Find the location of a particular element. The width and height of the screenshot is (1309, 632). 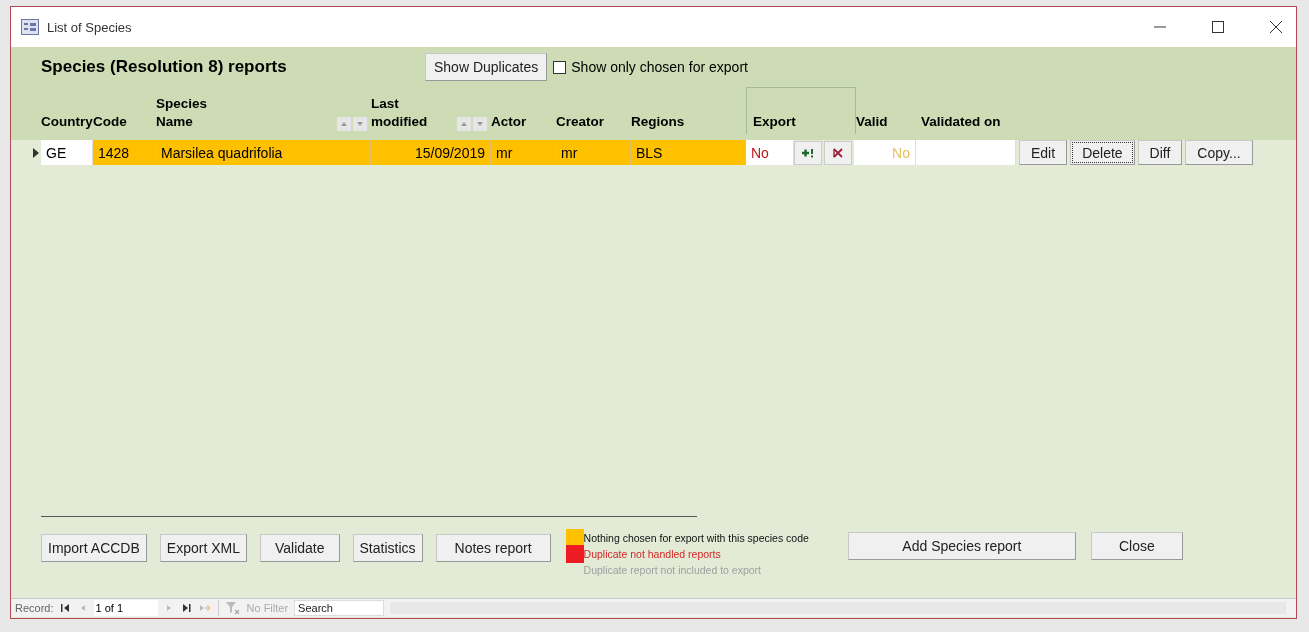

column-header: Export is located at coordinates (775, 122).